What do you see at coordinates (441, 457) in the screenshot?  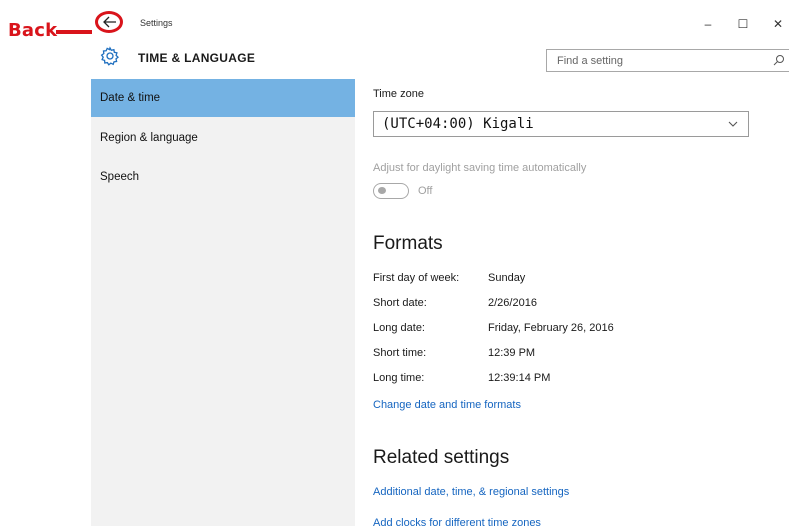 I see `related-settings-heading: Related settings` at bounding box center [441, 457].